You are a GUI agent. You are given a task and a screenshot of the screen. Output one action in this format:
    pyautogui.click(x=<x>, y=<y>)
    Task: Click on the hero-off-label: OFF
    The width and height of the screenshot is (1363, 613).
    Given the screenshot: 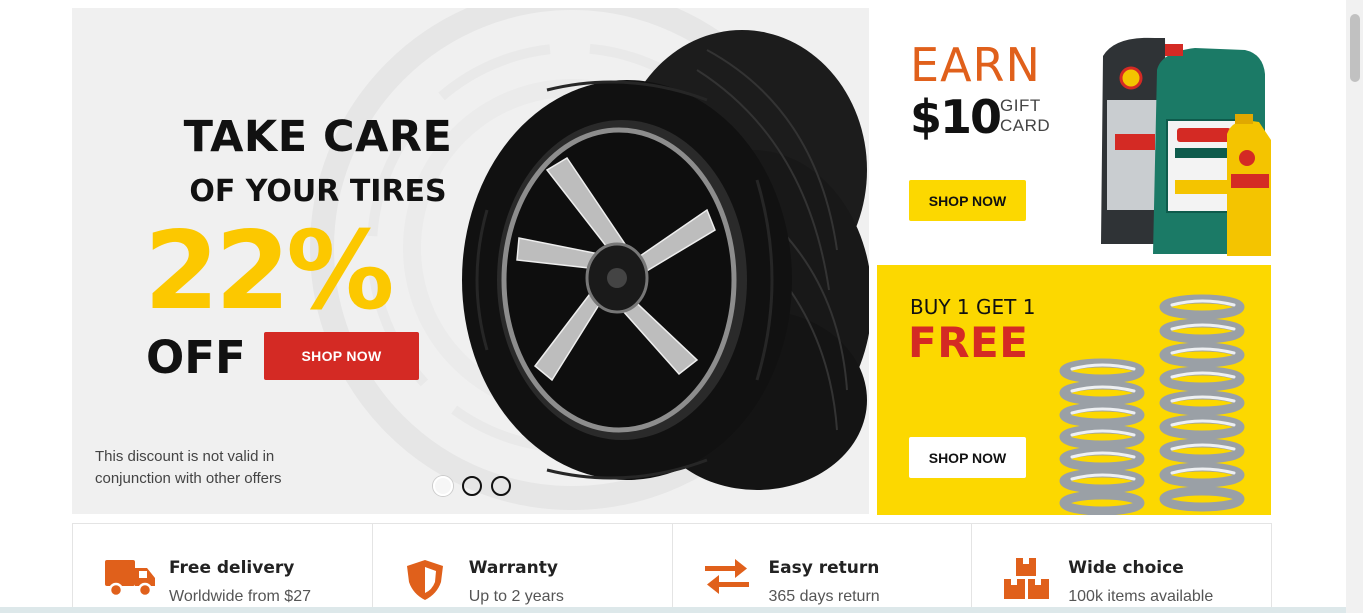 What is the action you would take?
    pyautogui.click(x=196, y=357)
    